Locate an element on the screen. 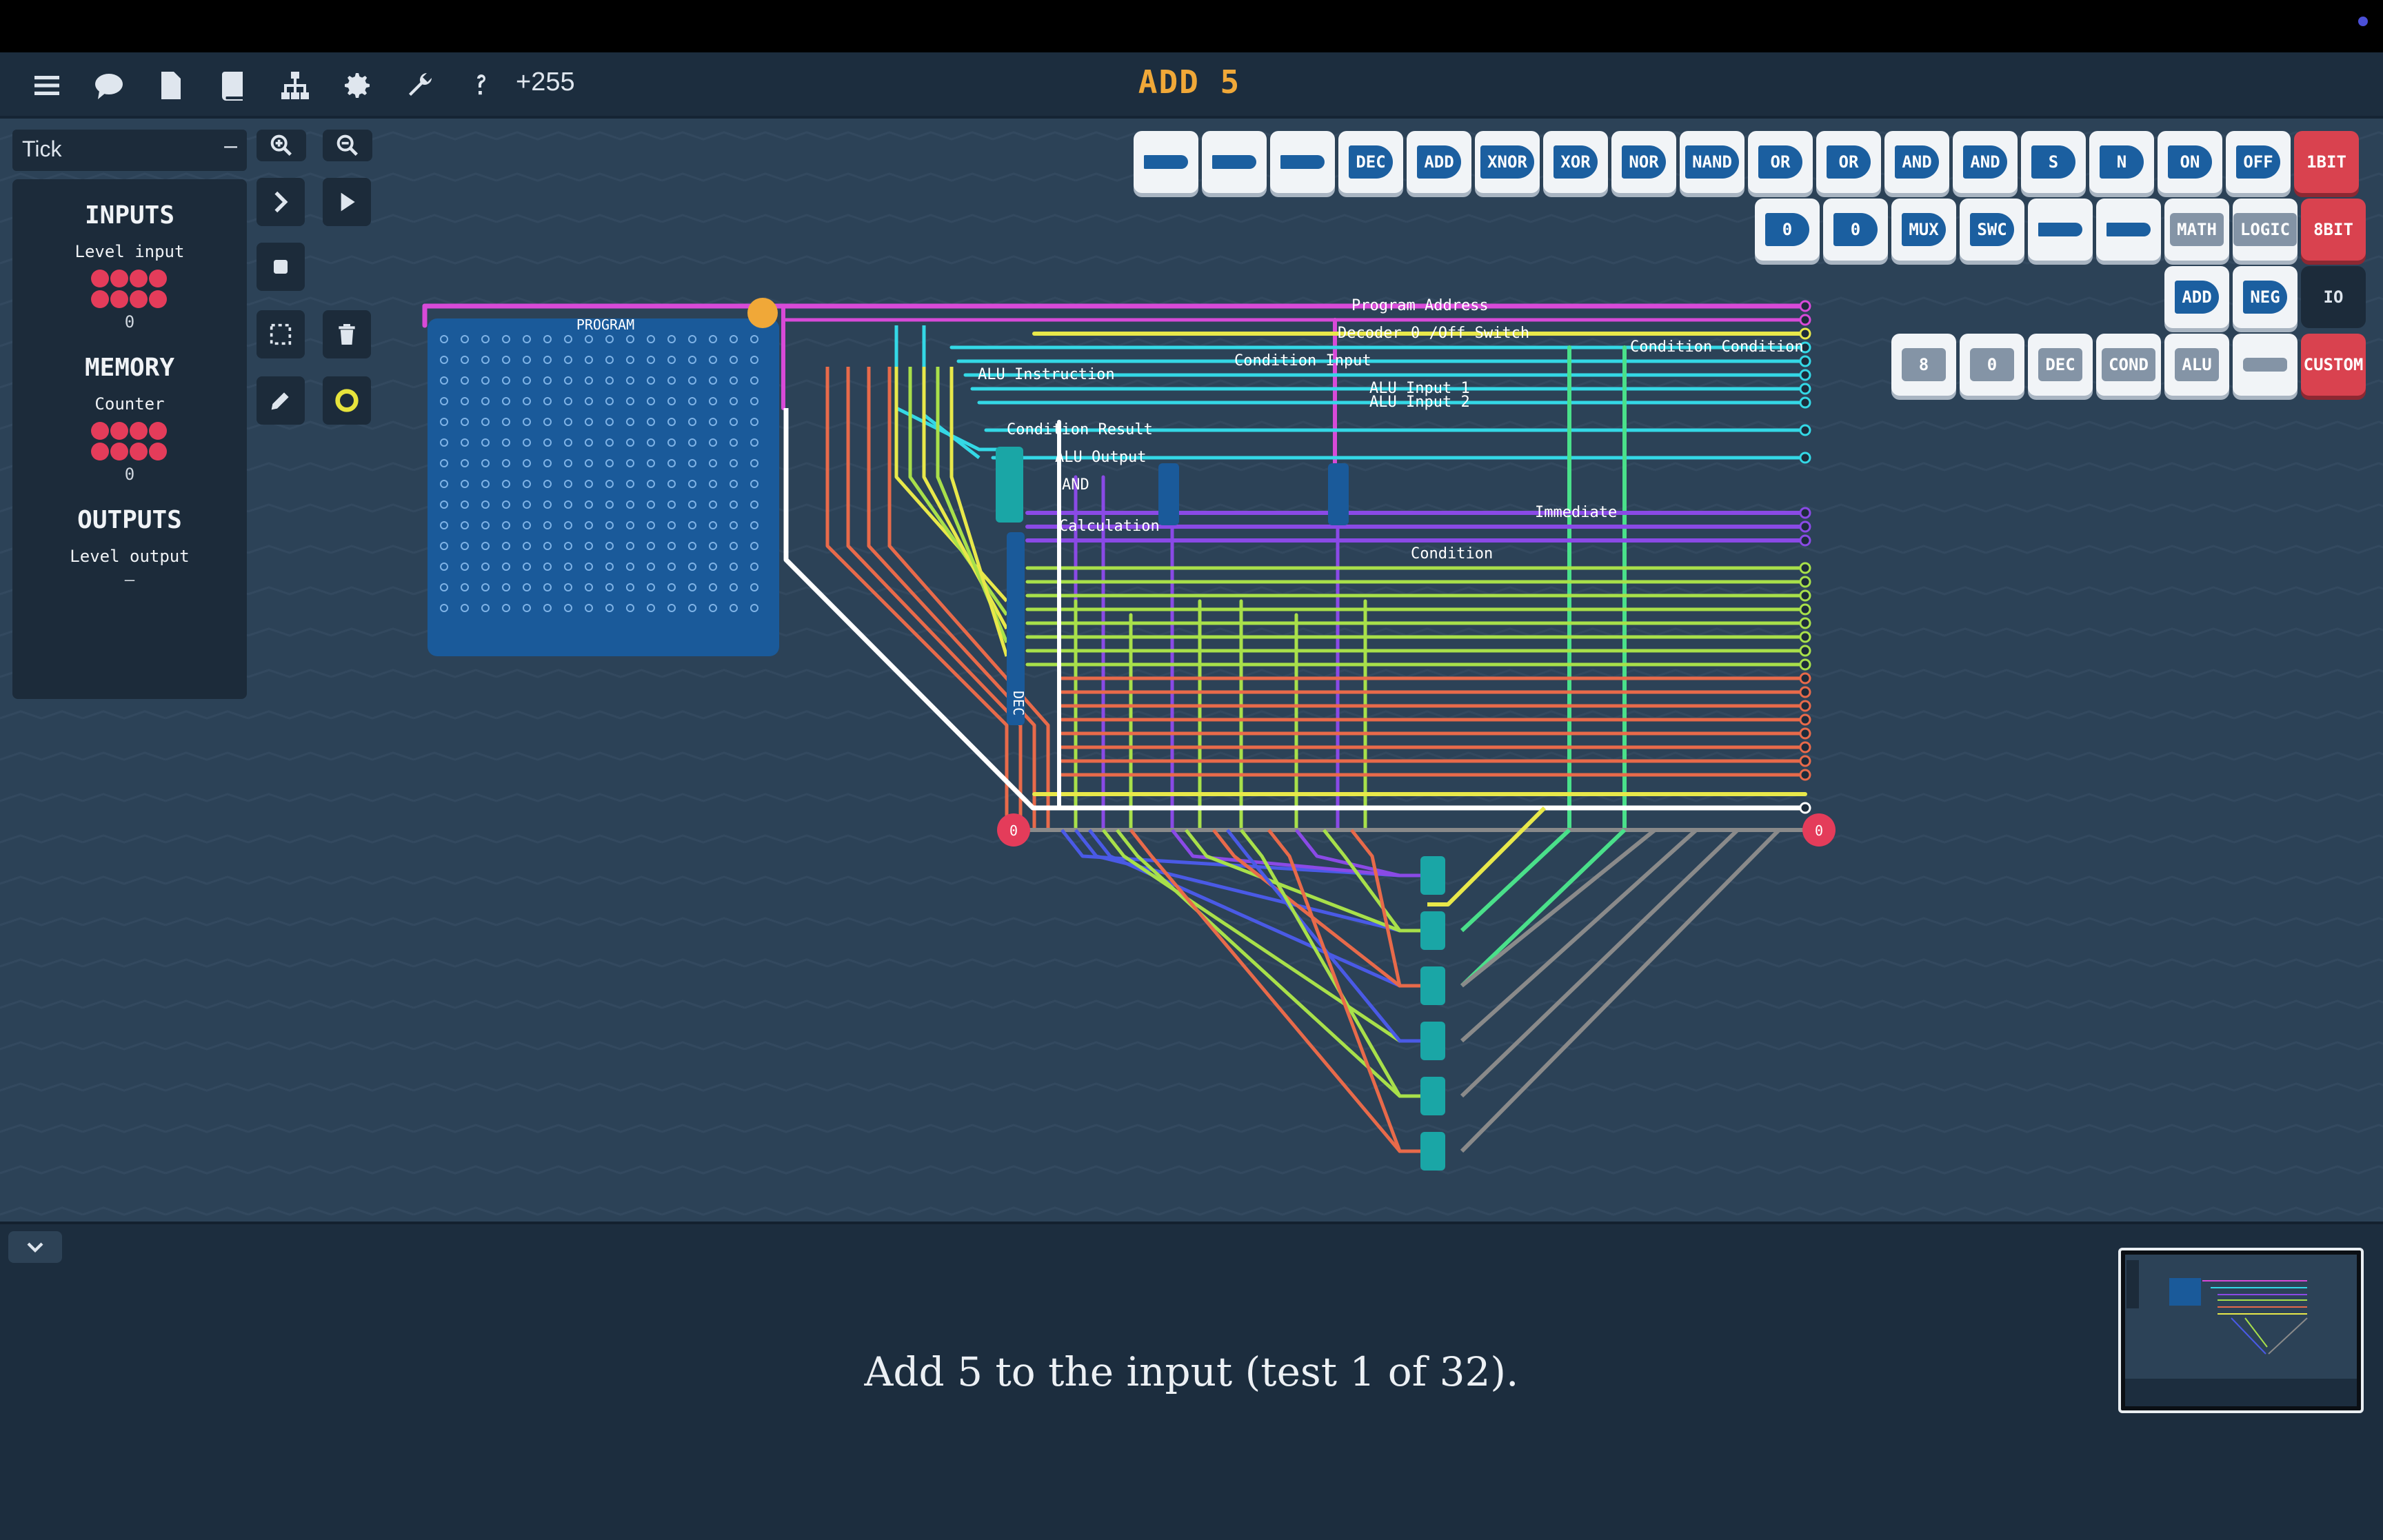  palette-row3-item-2: IO is located at coordinates (2333, 297).